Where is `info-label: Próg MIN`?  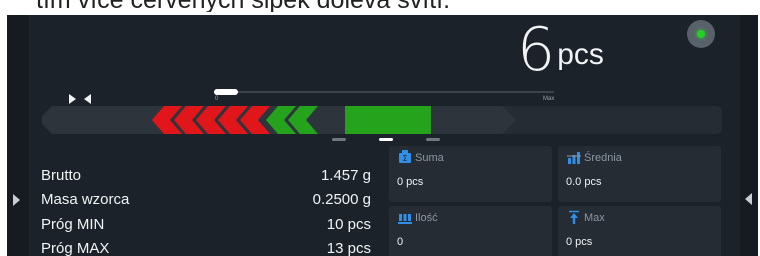 info-label: Próg MIN is located at coordinates (73, 224).